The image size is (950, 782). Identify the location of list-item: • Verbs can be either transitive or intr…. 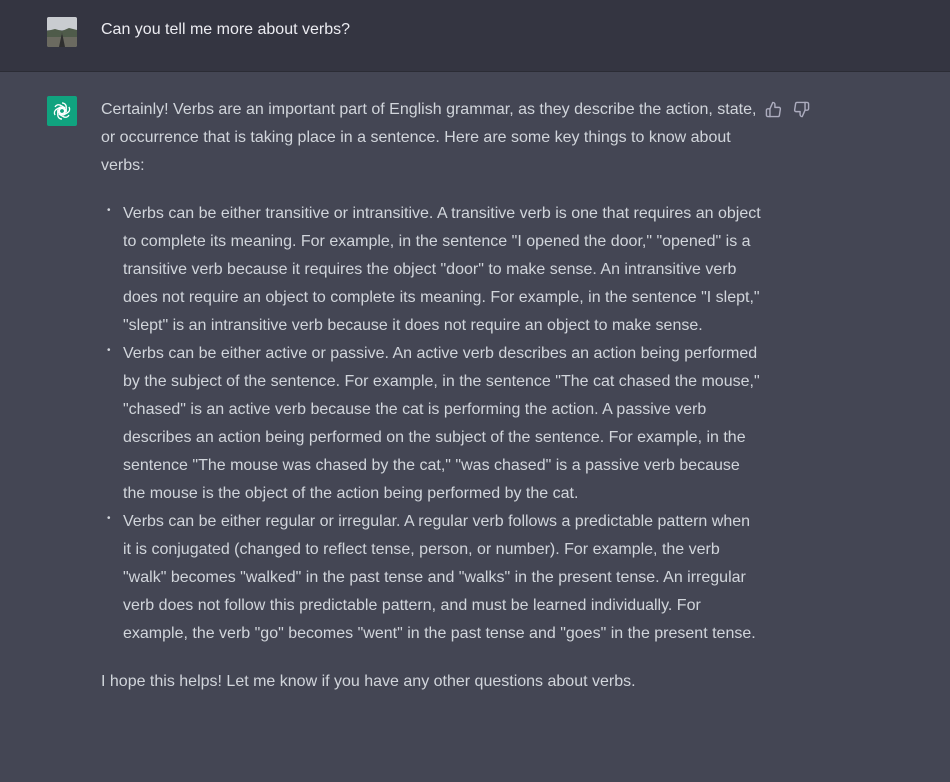
(434, 270).